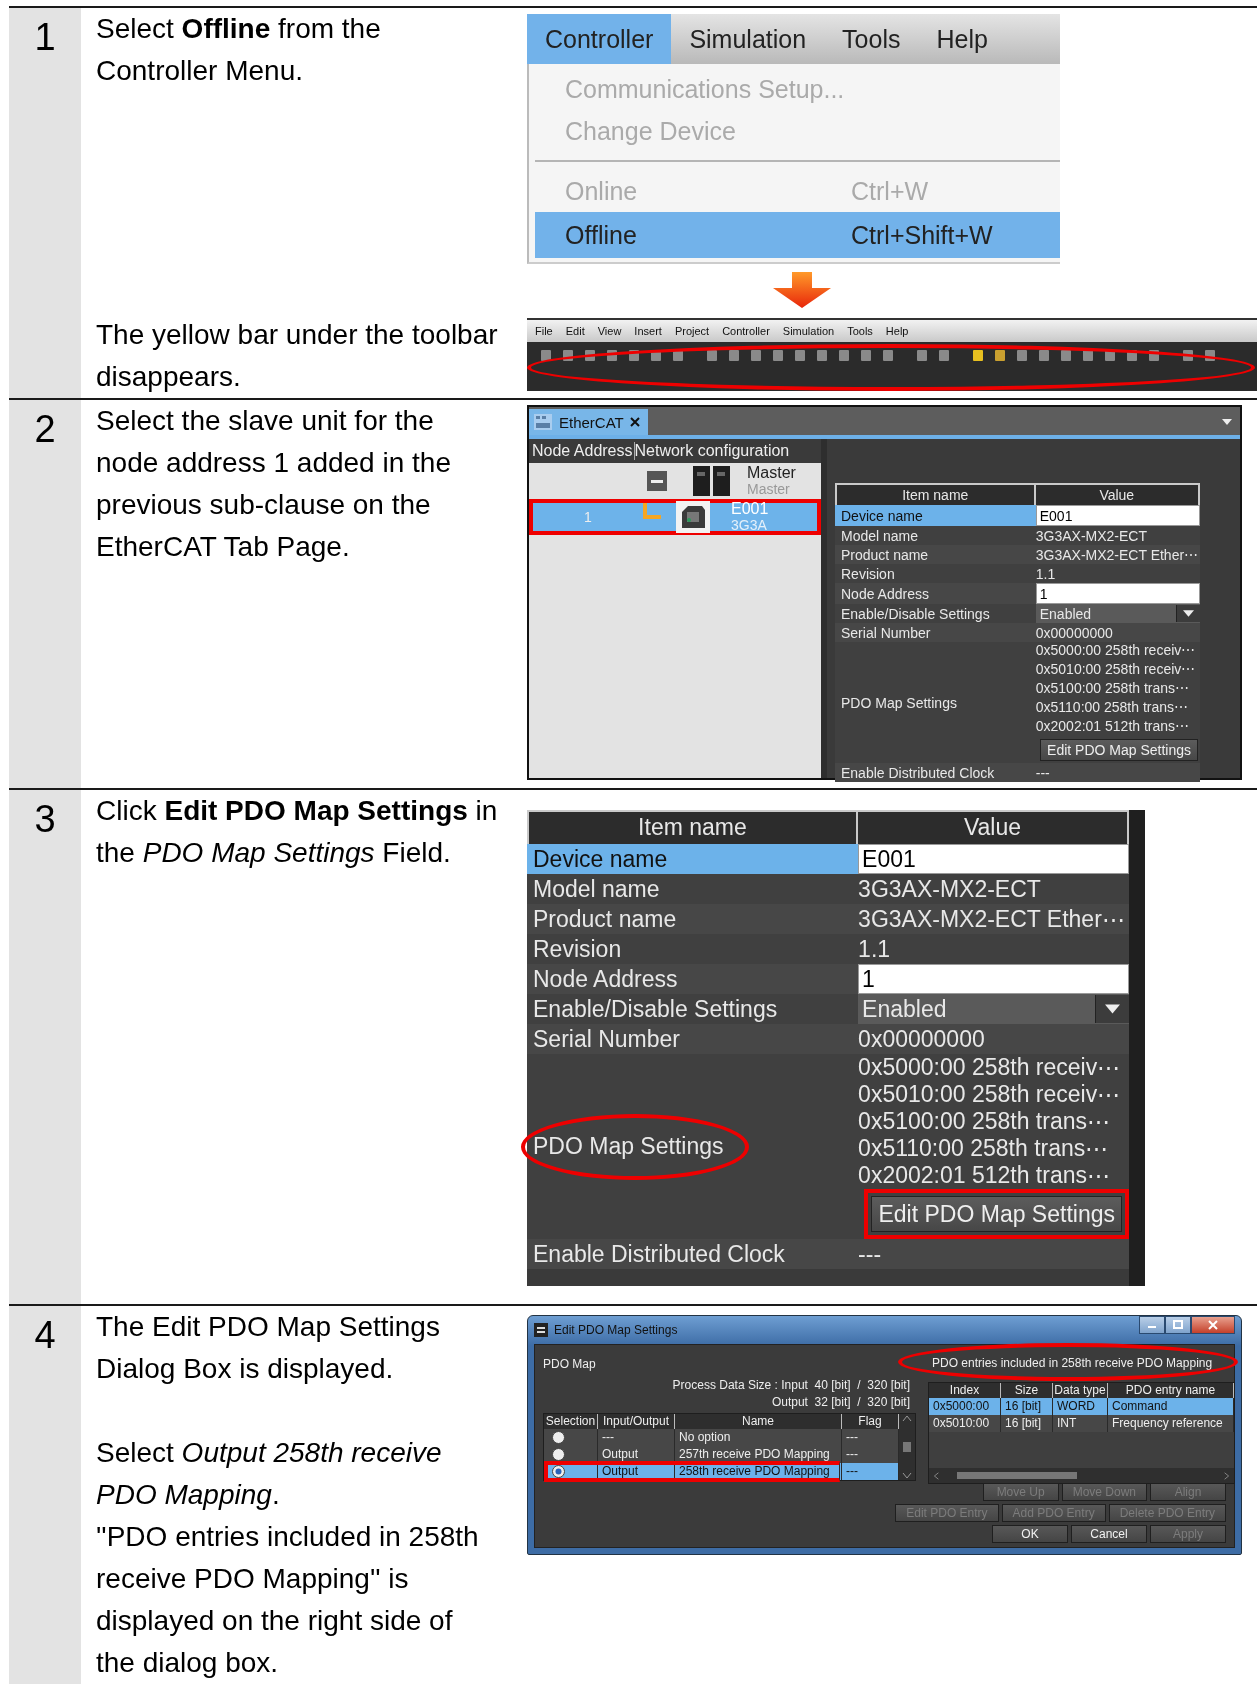 The image size is (1257, 1686). Describe the element at coordinates (675, 481) in the screenshot. I see `node-row: Master Master` at that location.